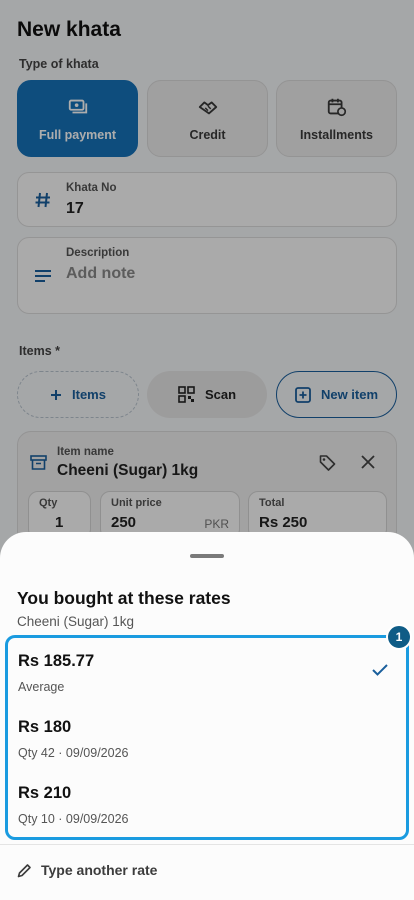  Describe the element at coordinates (45, 727) in the screenshot. I see `rate-value: Rs 180` at that location.